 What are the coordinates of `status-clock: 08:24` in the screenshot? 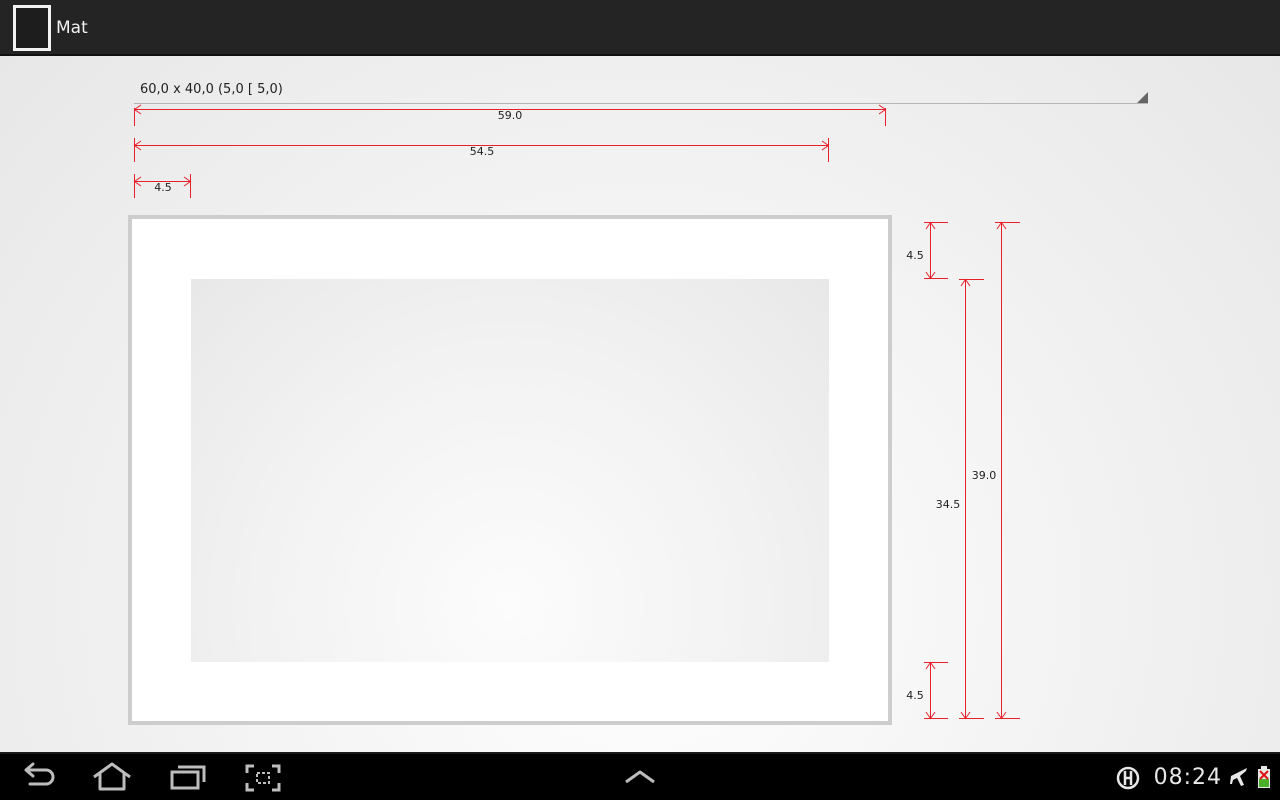 It's located at (1187, 777).